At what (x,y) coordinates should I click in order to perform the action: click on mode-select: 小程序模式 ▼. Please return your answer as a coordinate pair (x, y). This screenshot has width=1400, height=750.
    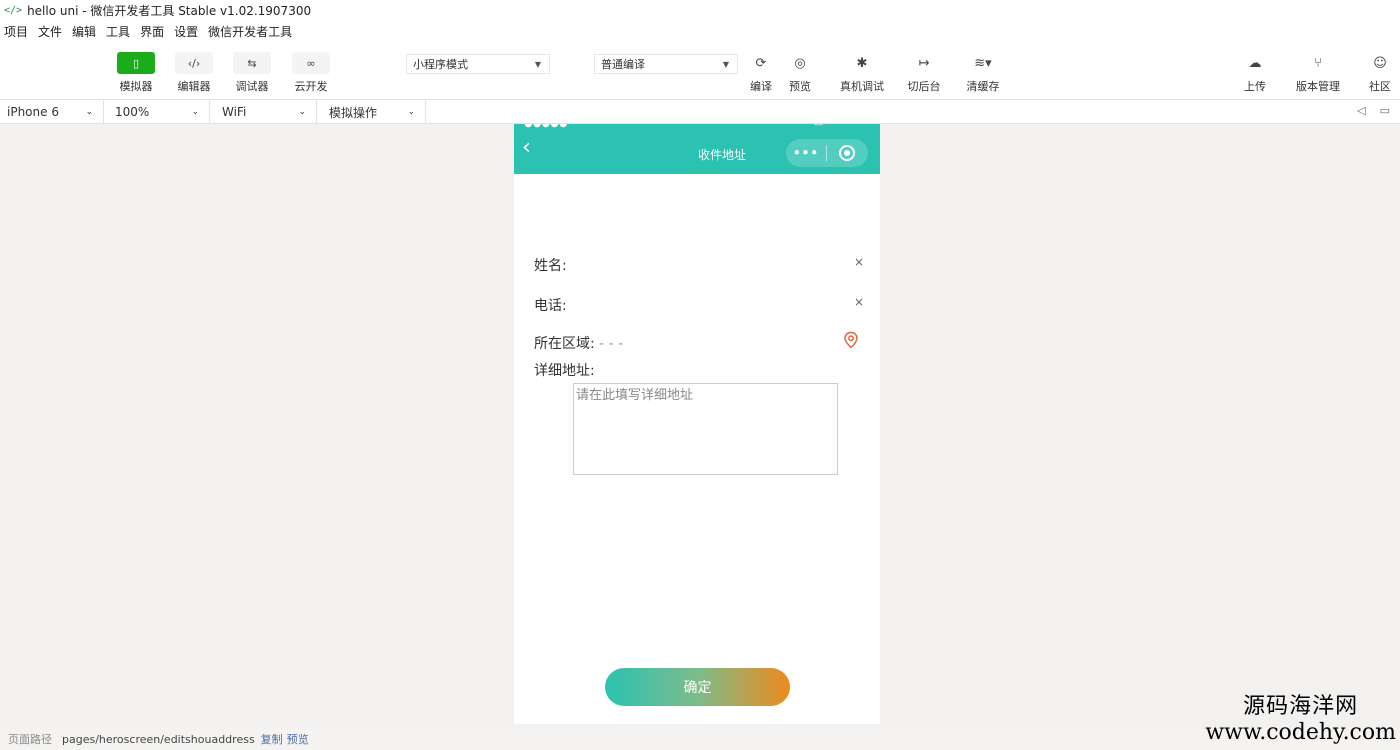
    Looking at the image, I should click on (478, 64).